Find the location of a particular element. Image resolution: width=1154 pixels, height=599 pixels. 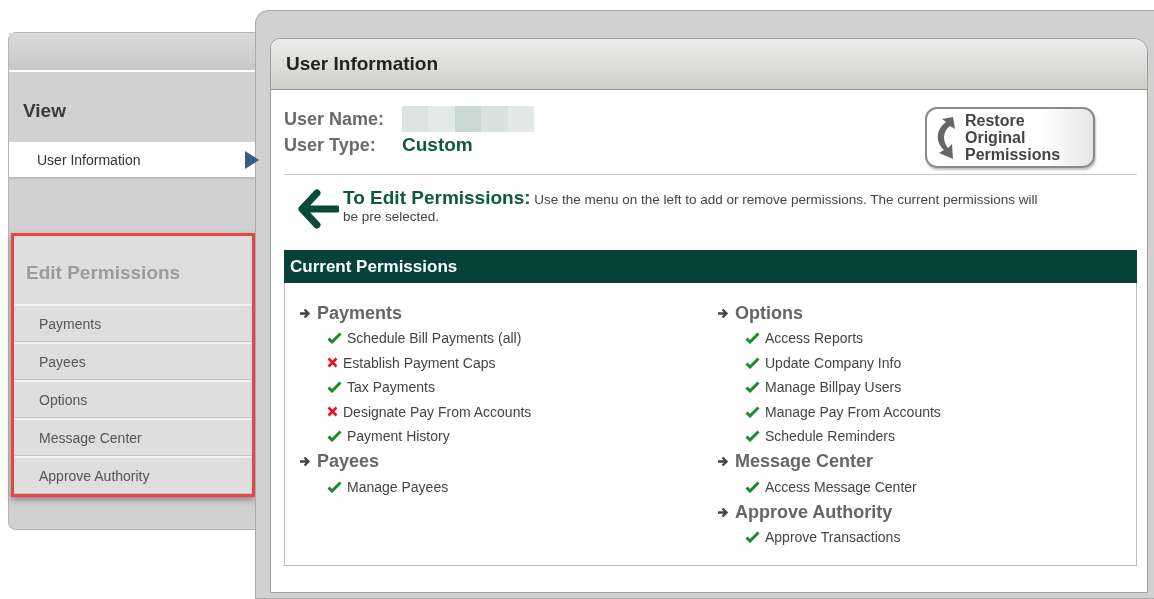

field-label: User Name: is located at coordinates (335, 119).